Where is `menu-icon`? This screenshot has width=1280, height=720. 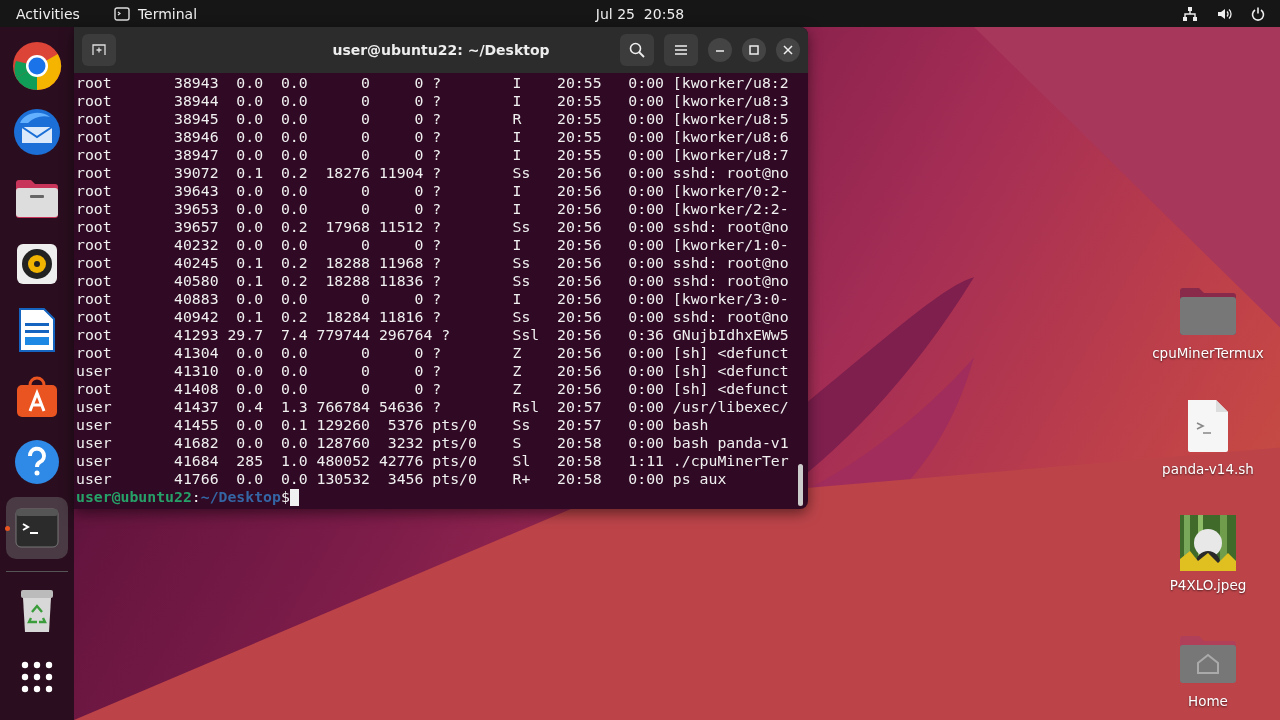 menu-icon is located at coordinates (681, 50).